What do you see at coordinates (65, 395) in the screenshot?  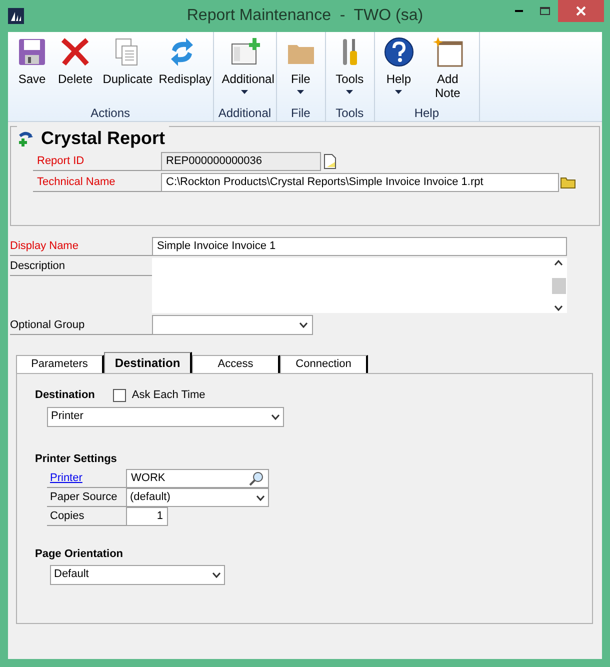 I see `section-label: Destination` at bounding box center [65, 395].